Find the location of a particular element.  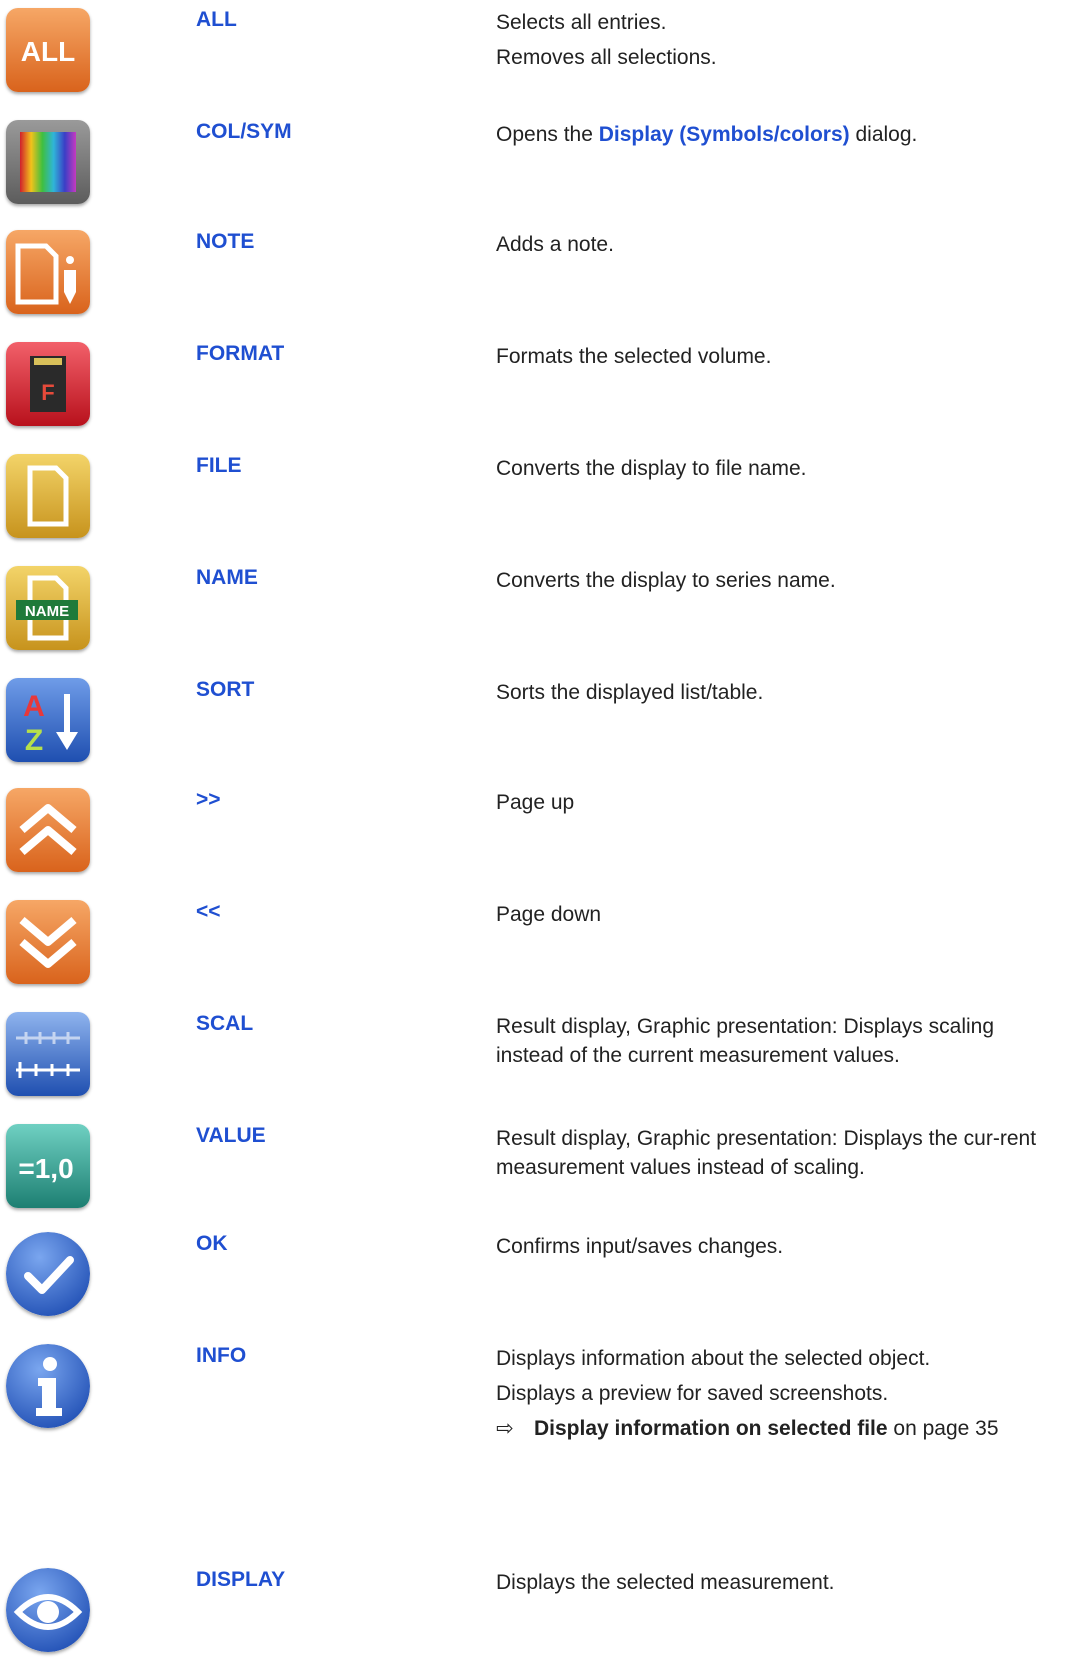

value-icon: =1,0 is located at coordinates (48, 1166).